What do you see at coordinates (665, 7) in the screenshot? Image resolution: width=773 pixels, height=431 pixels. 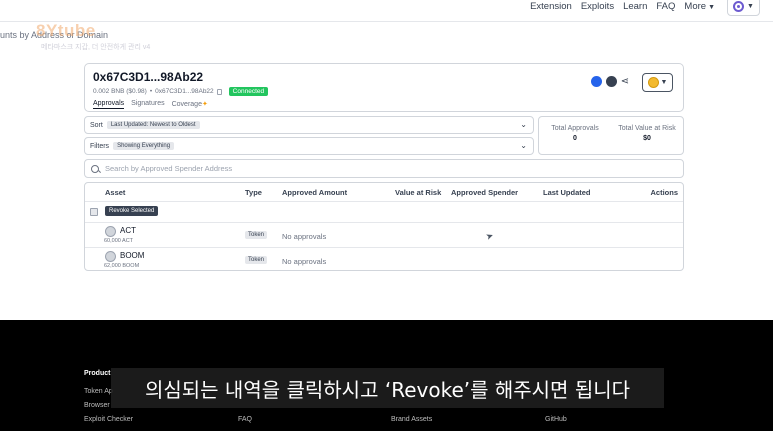 I see `nav-link-faq: FAQ` at bounding box center [665, 7].